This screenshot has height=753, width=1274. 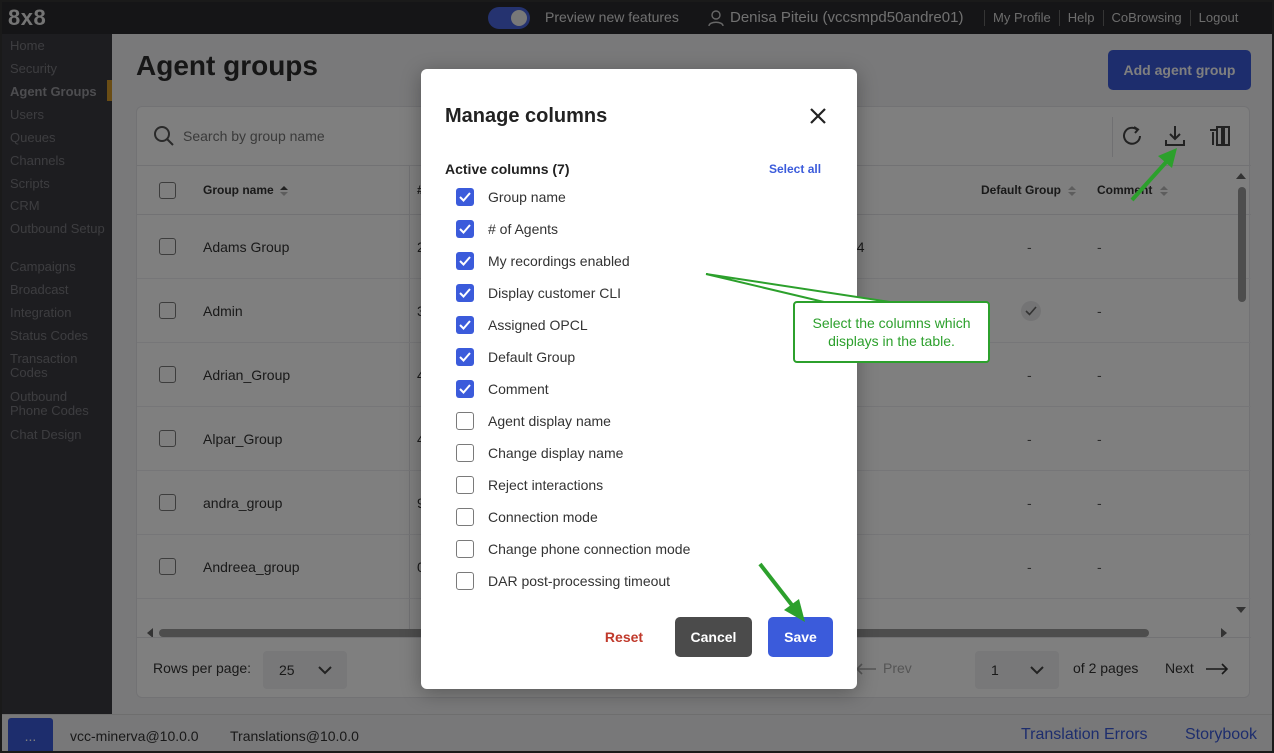 What do you see at coordinates (624, 637) in the screenshot?
I see `reset-button: Reset` at bounding box center [624, 637].